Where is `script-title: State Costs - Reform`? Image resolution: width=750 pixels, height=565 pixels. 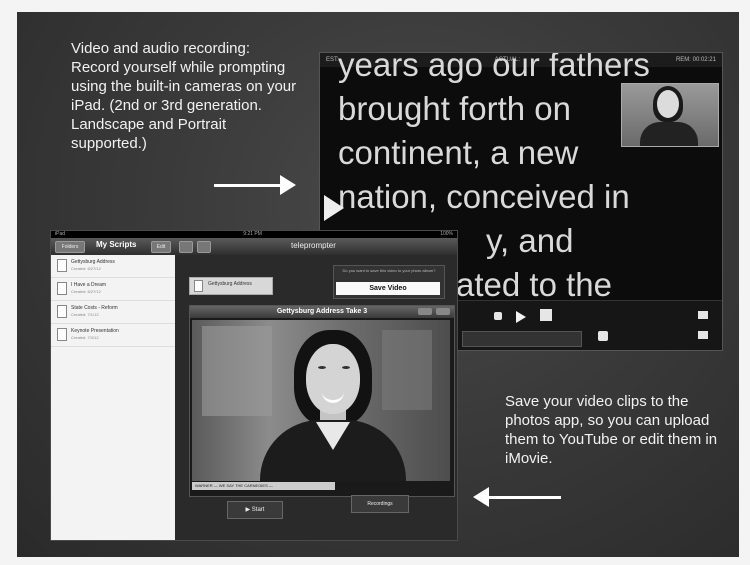 script-title: State Costs - Reform is located at coordinates (94, 308).